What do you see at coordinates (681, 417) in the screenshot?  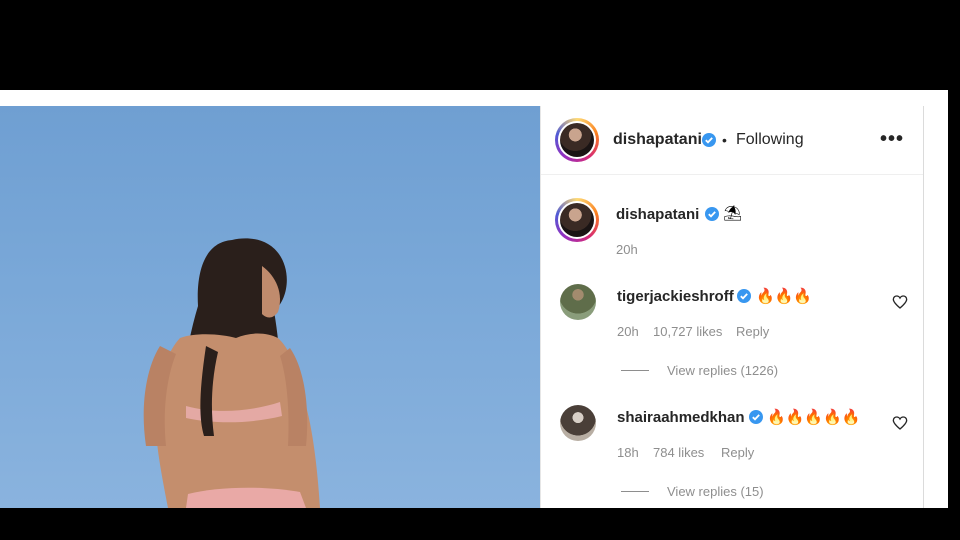 I see `comment-username: shairaahmedkhan` at bounding box center [681, 417].